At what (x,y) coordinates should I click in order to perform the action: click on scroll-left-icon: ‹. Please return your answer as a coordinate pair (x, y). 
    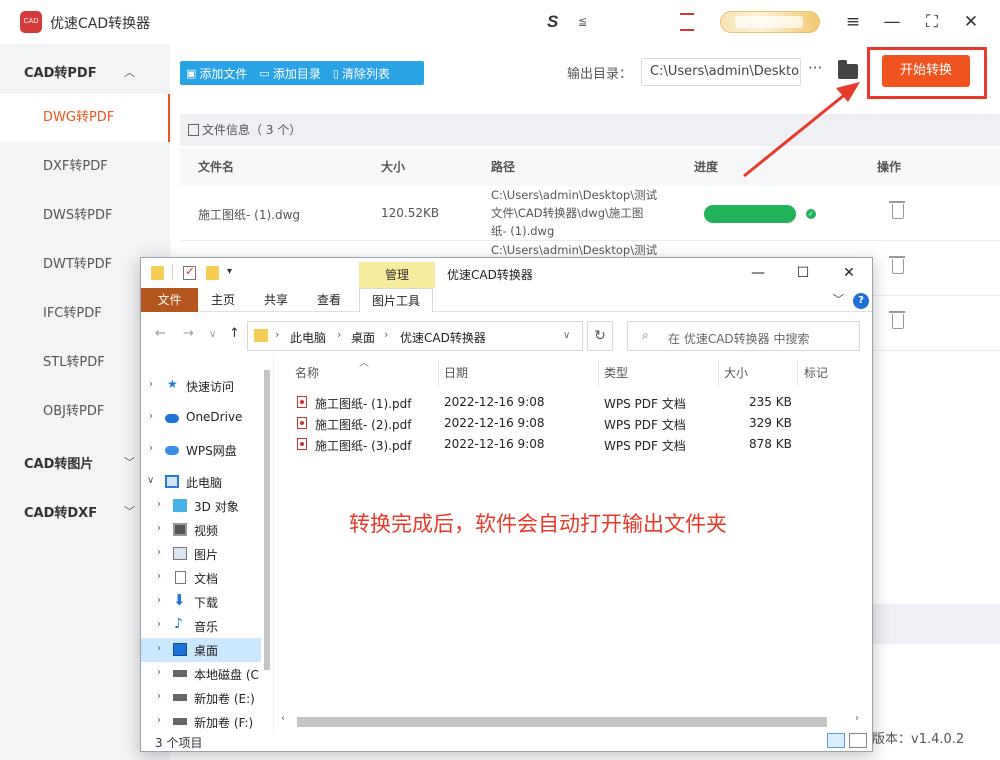
    Looking at the image, I should click on (283, 718).